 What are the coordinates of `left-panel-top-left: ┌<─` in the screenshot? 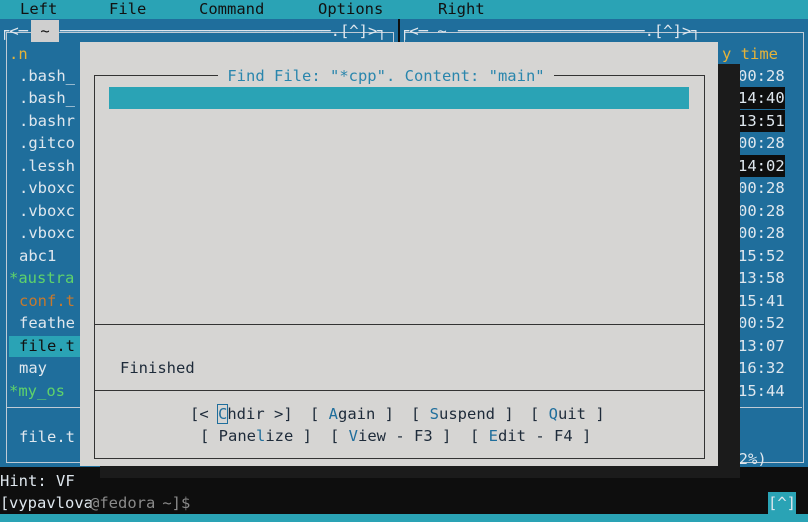 It's located at (14, 31).